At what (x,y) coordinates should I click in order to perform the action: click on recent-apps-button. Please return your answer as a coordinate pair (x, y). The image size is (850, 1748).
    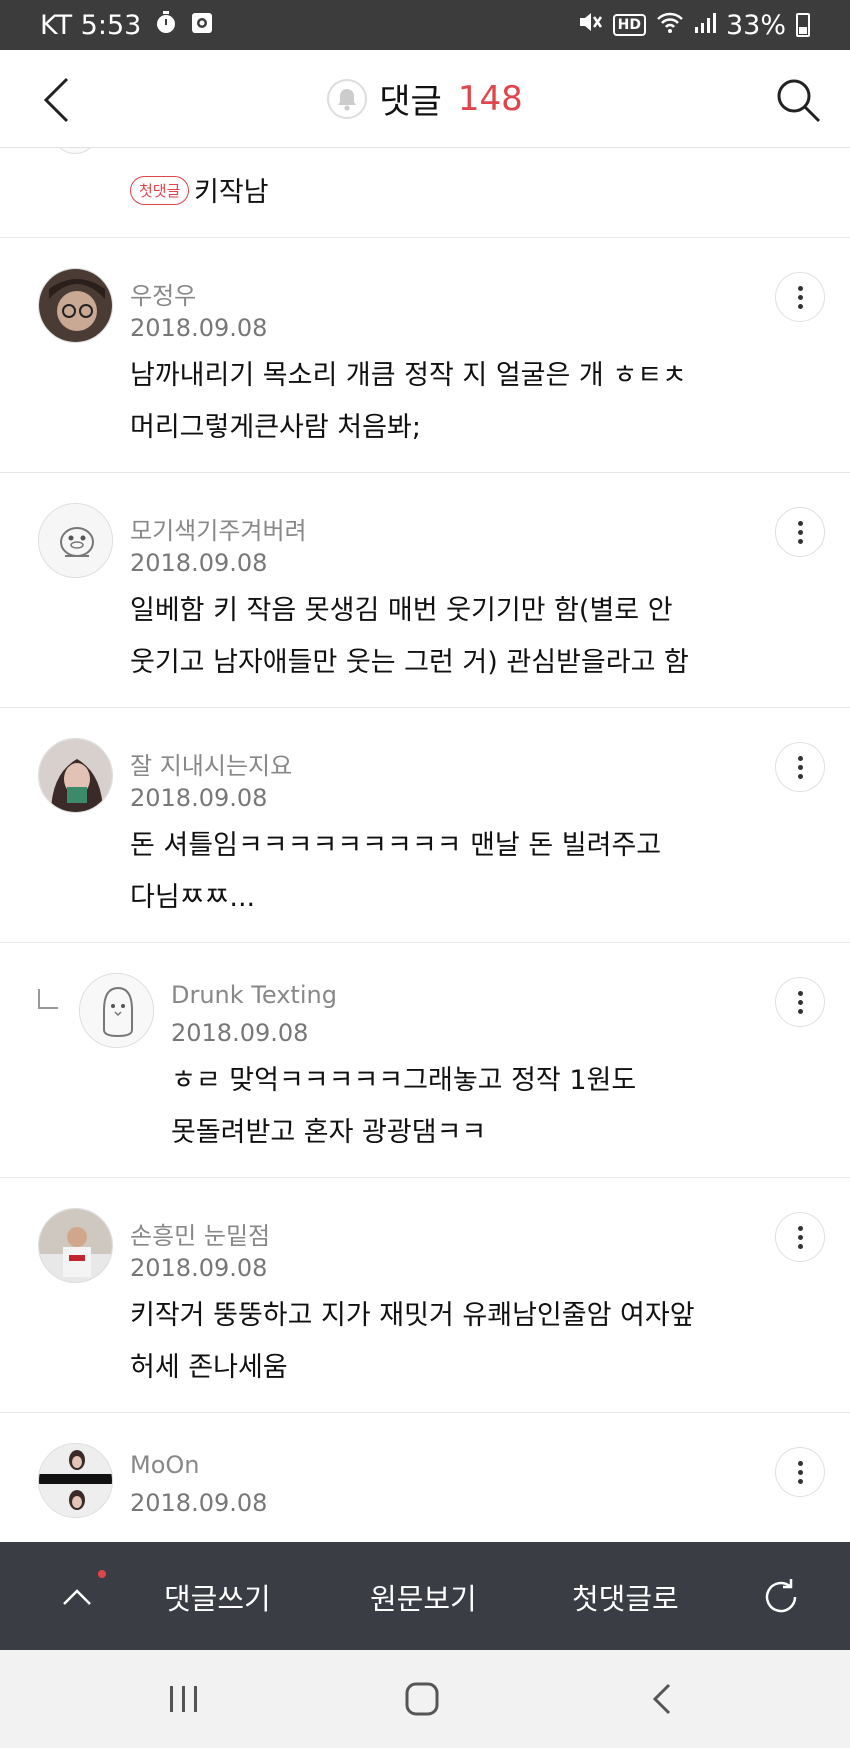
    Looking at the image, I should click on (184, 1699).